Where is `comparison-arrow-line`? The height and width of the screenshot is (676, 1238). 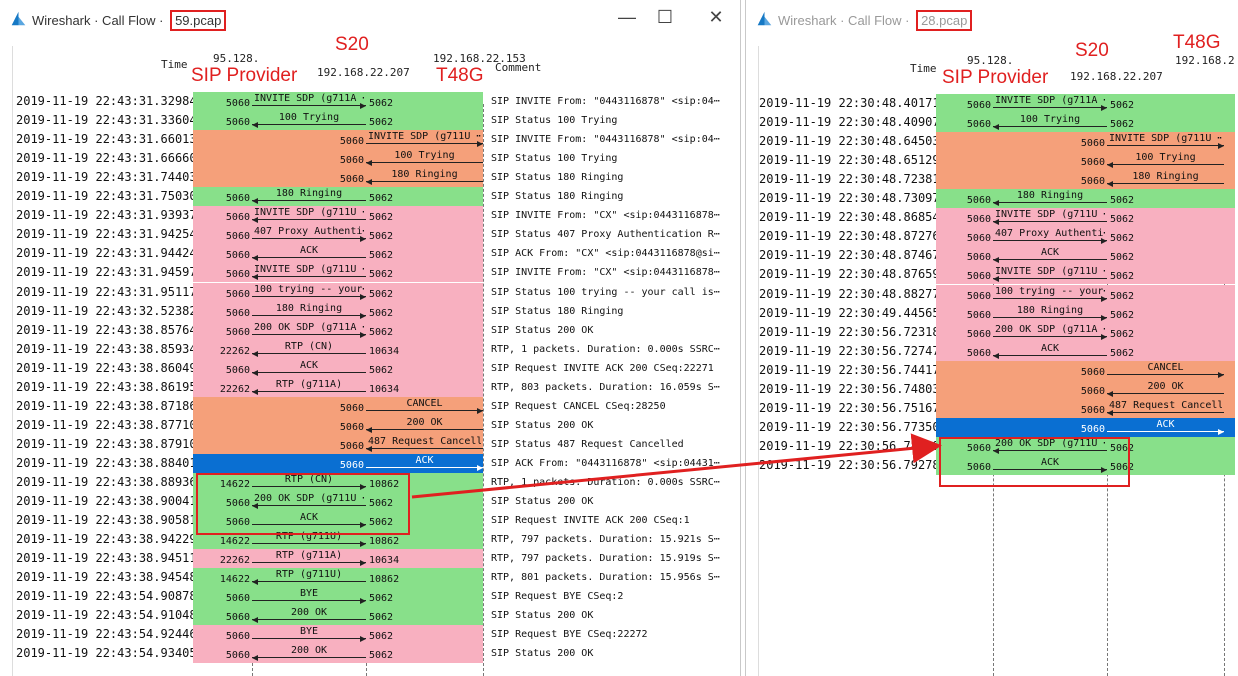 comparison-arrow-line is located at coordinates (676, 466).